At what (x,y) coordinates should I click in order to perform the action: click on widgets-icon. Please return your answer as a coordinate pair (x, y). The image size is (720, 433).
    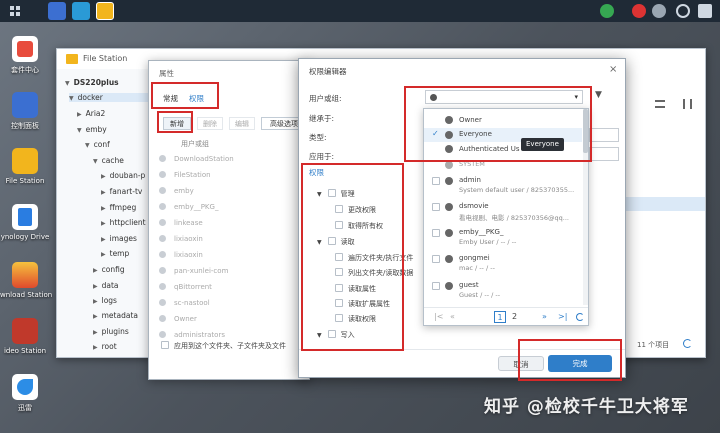
    Looking at the image, I should click on (705, 11).